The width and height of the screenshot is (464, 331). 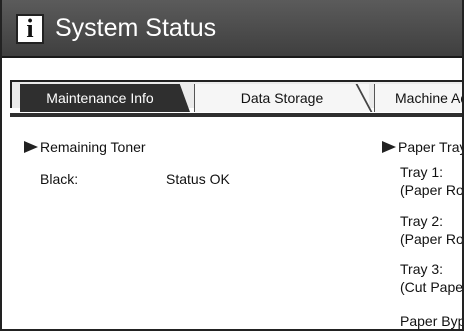 What do you see at coordinates (59, 179) in the screenshot?
I see `black-toner-label: Black:` at bounding box center [59, 179].